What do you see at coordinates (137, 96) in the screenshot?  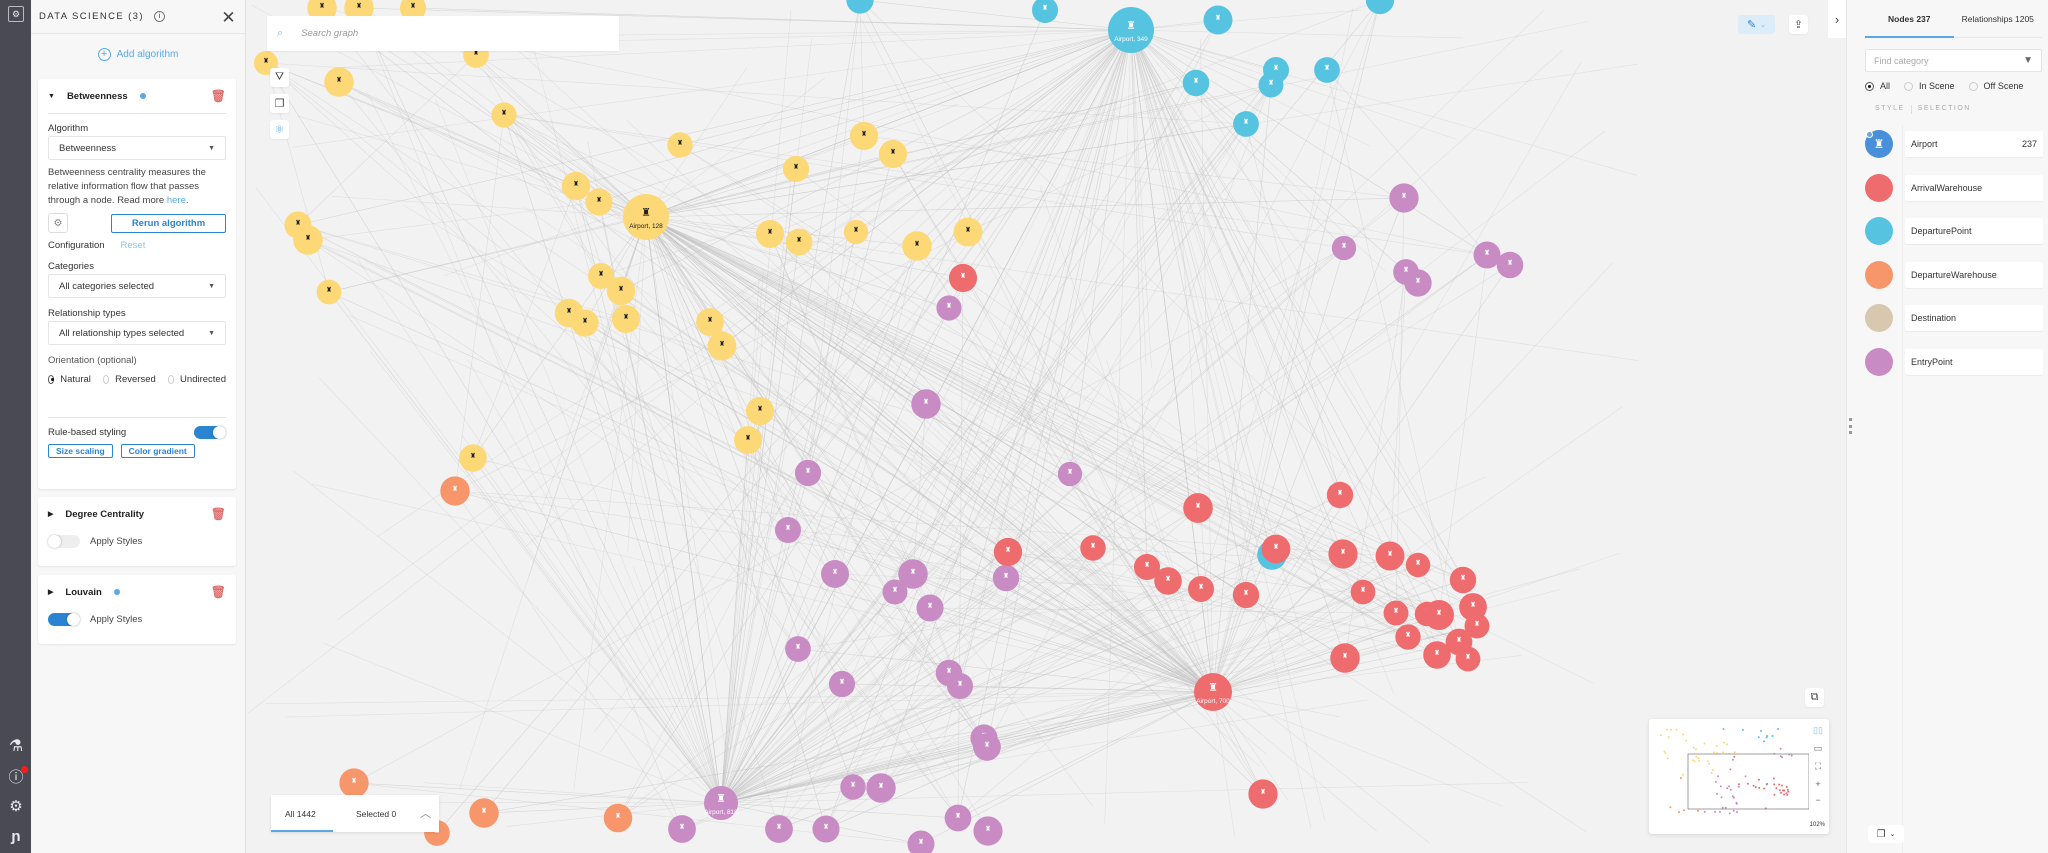 I see `card-header: ▼ Betweenness 🗑` at bounding box center [137, 96].